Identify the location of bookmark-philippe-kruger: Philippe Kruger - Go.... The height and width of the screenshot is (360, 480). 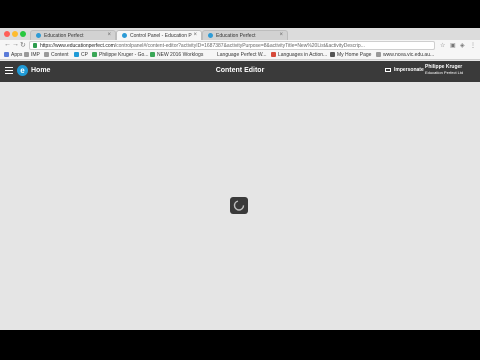
(120, 55).